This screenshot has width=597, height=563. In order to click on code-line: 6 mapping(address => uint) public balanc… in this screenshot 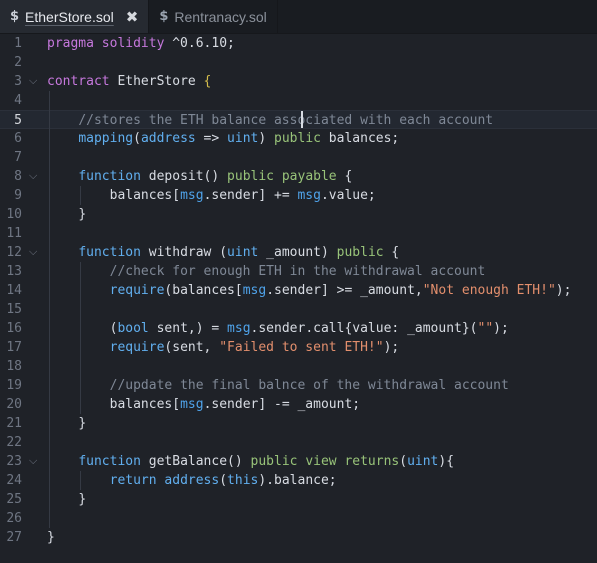, I will do `click(298, 138)`.